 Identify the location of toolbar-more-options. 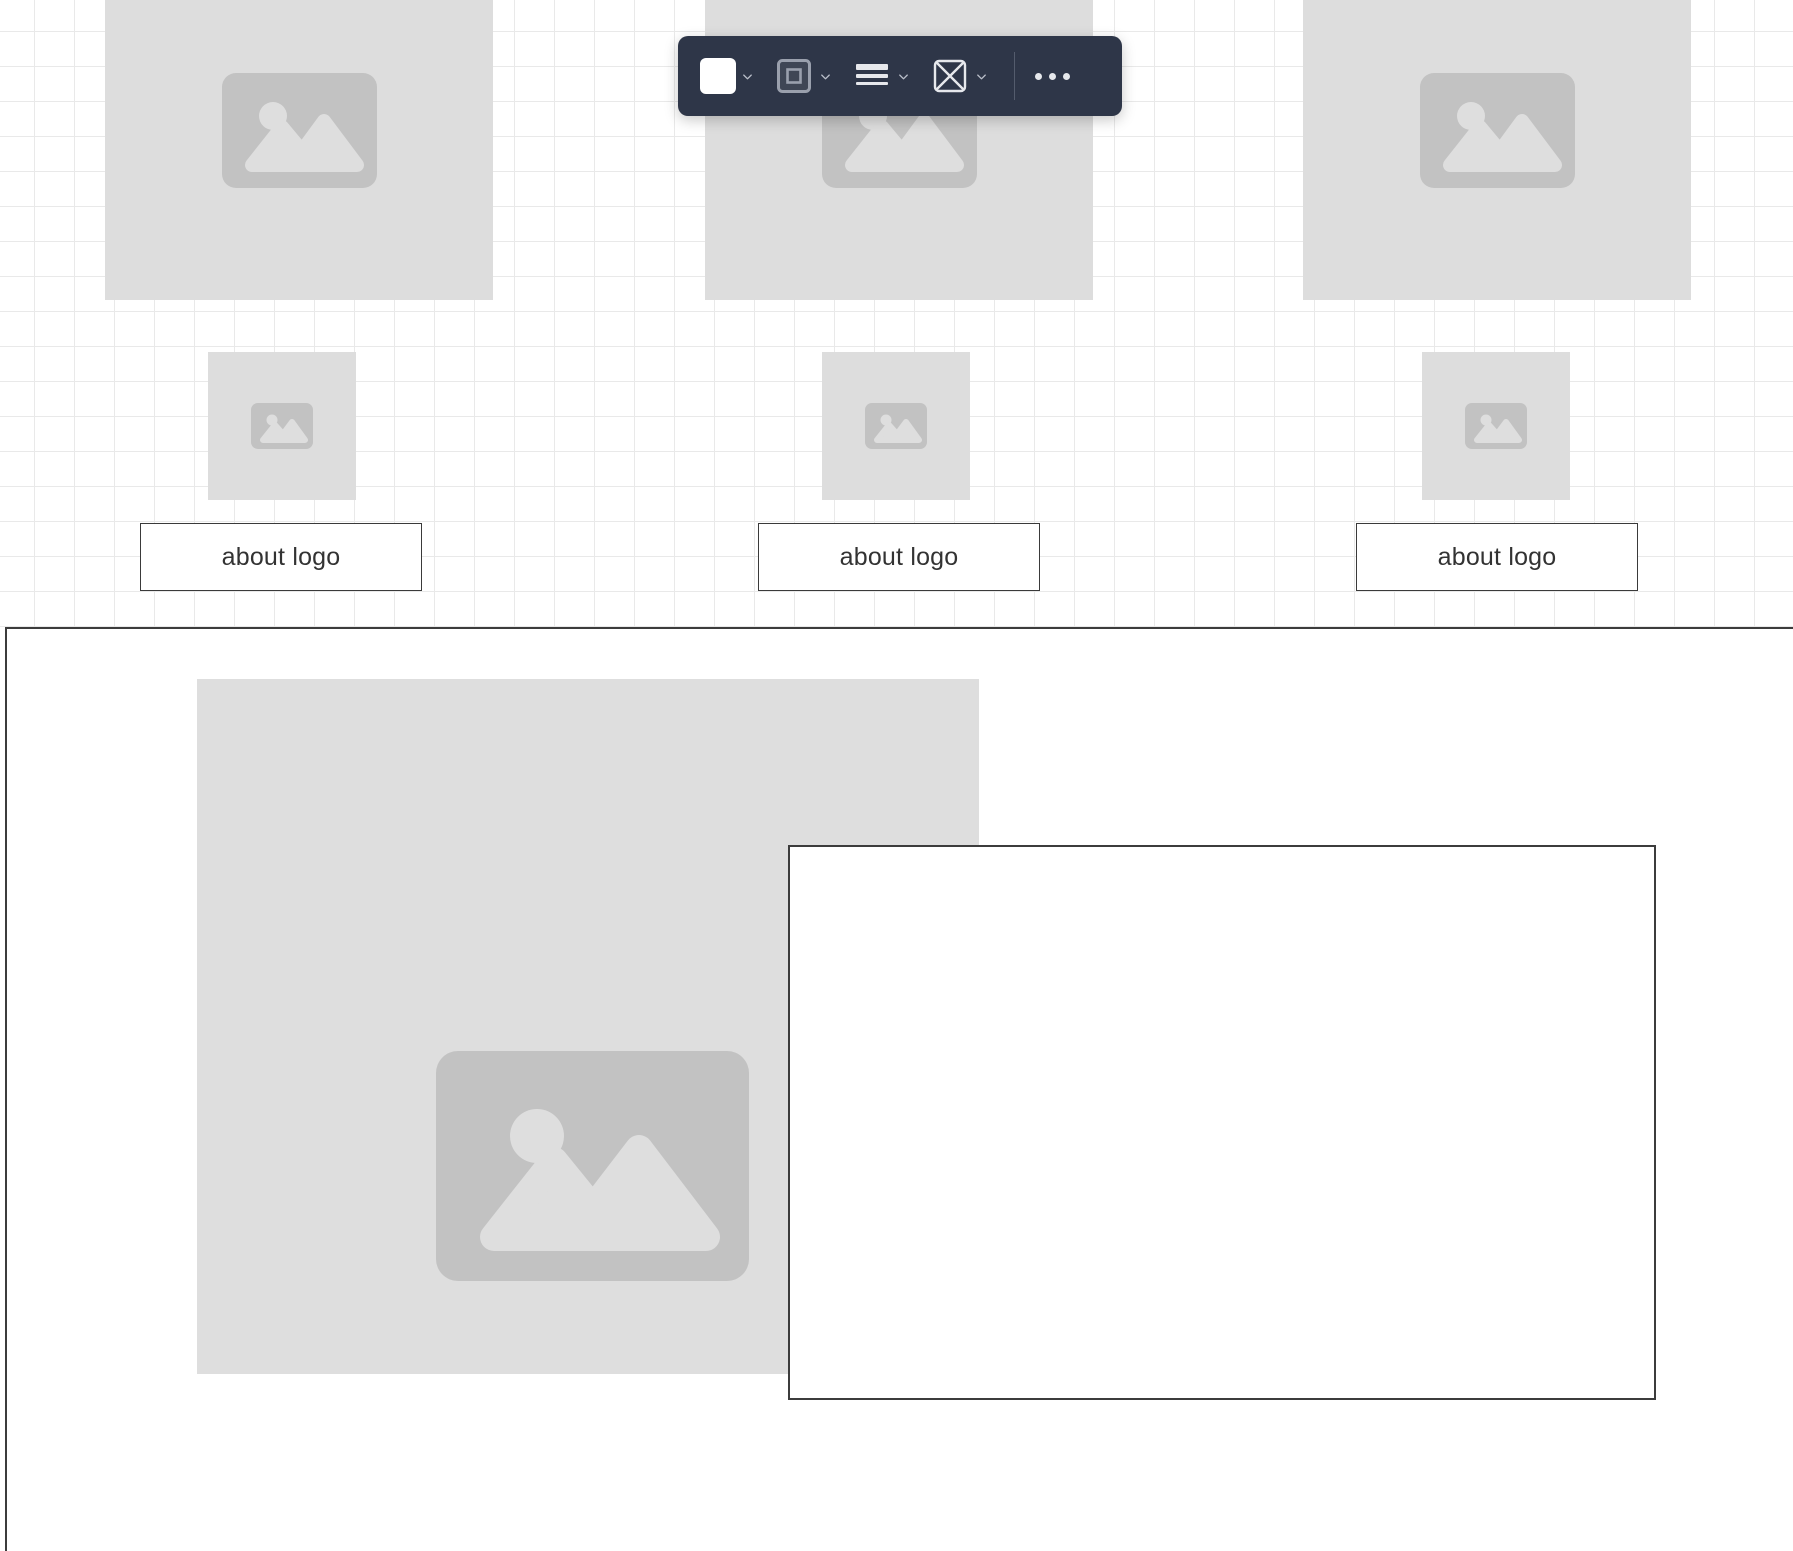
(1052, 76).